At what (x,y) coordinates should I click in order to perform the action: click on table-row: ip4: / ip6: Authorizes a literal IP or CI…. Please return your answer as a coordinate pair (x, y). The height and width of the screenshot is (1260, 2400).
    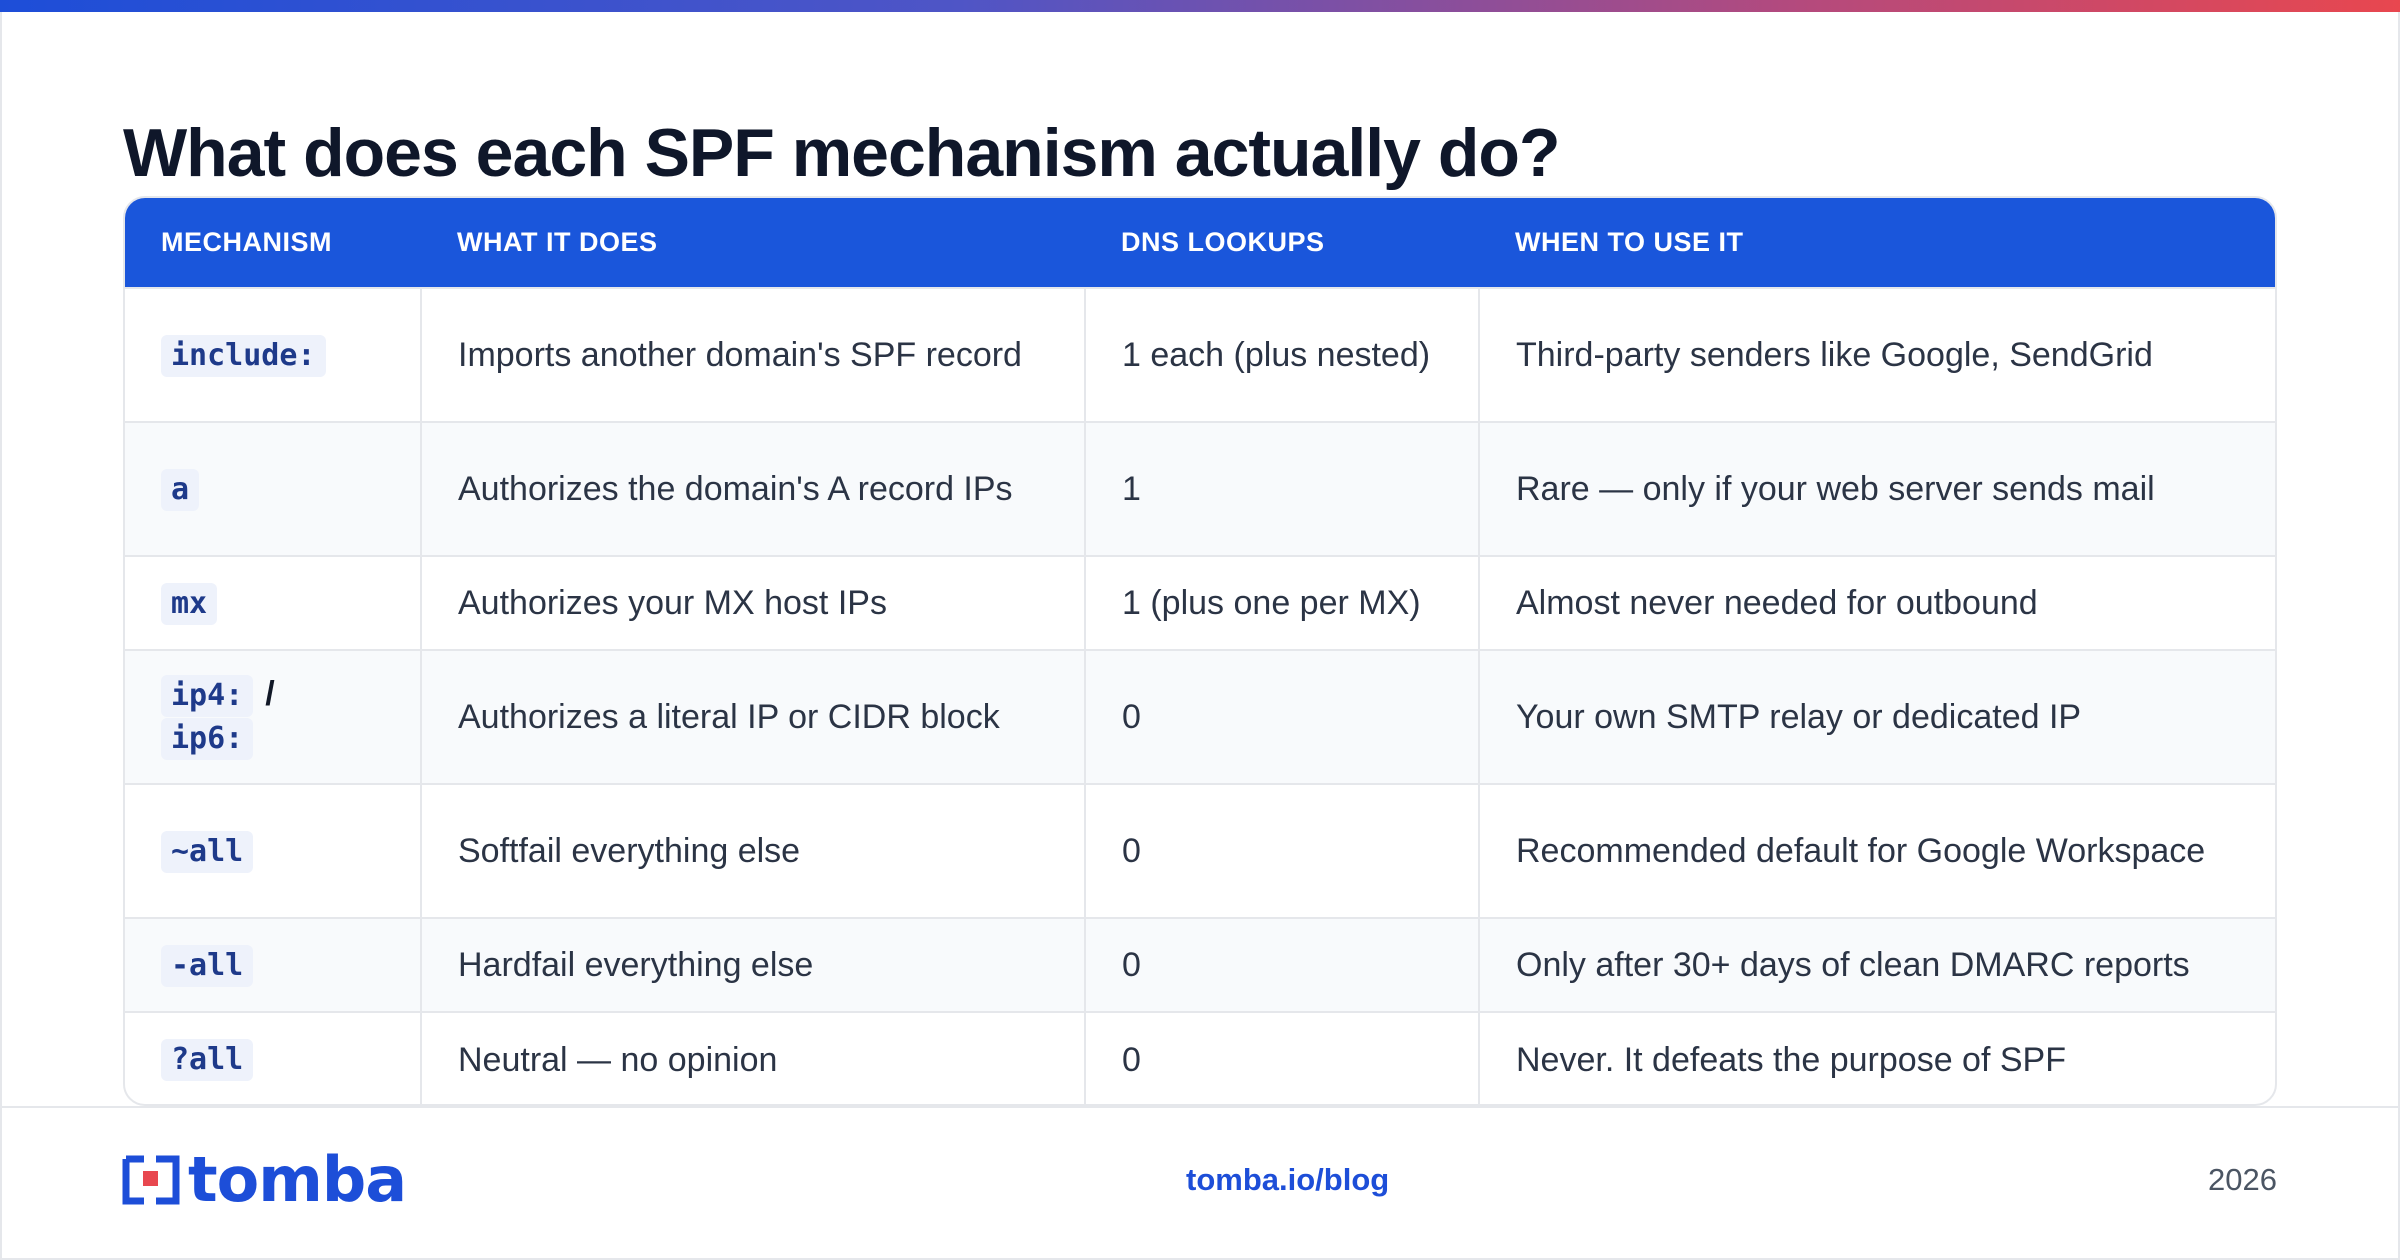
    Looking at the image, I should click on (1200, 716).